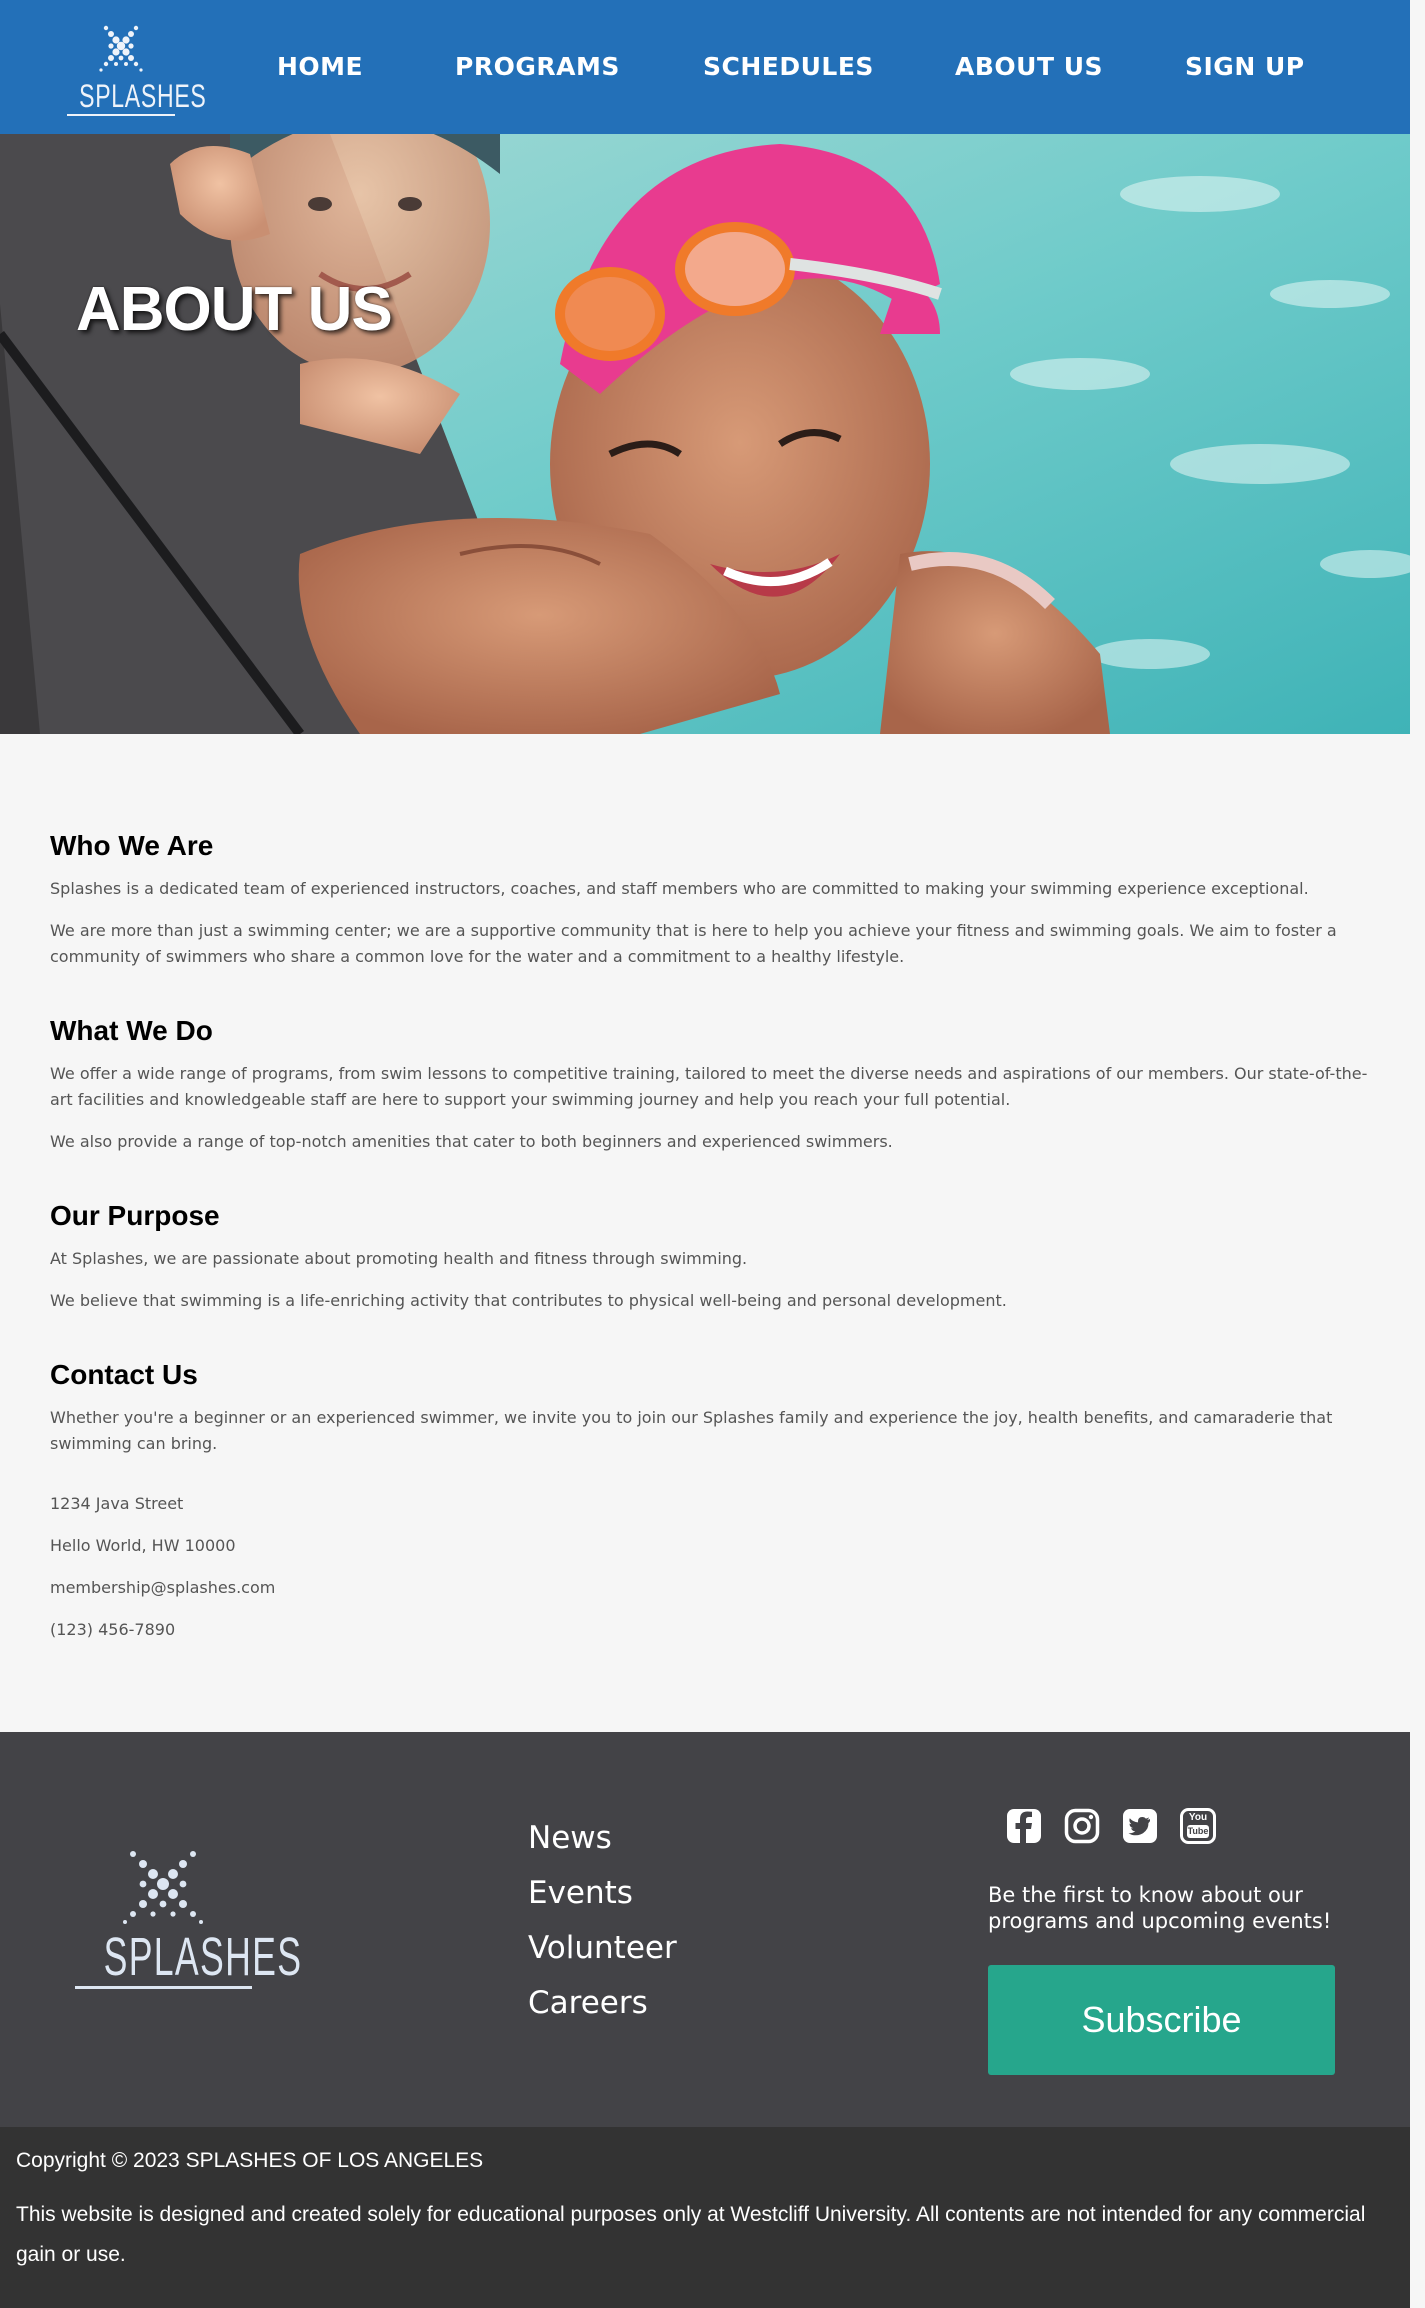 This screenshot has height=2308, width=1425. I want to click on contact-email: membership@splashes.com, so click(710, 1588).